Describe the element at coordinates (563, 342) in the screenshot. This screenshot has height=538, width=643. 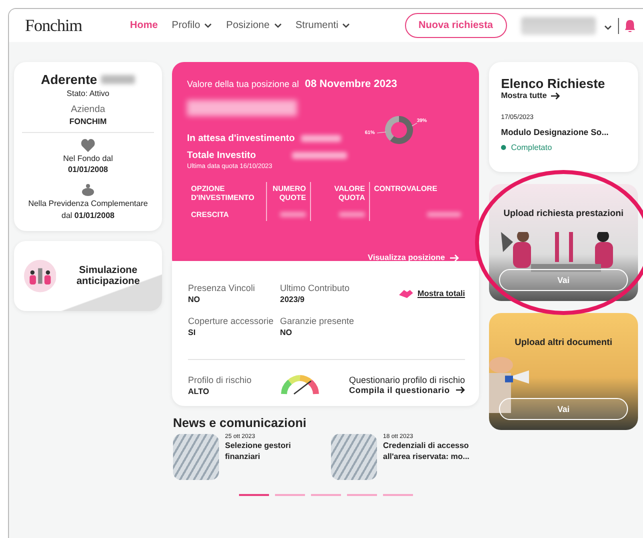
I see `upload-title: Upload altri documenti` at that location.